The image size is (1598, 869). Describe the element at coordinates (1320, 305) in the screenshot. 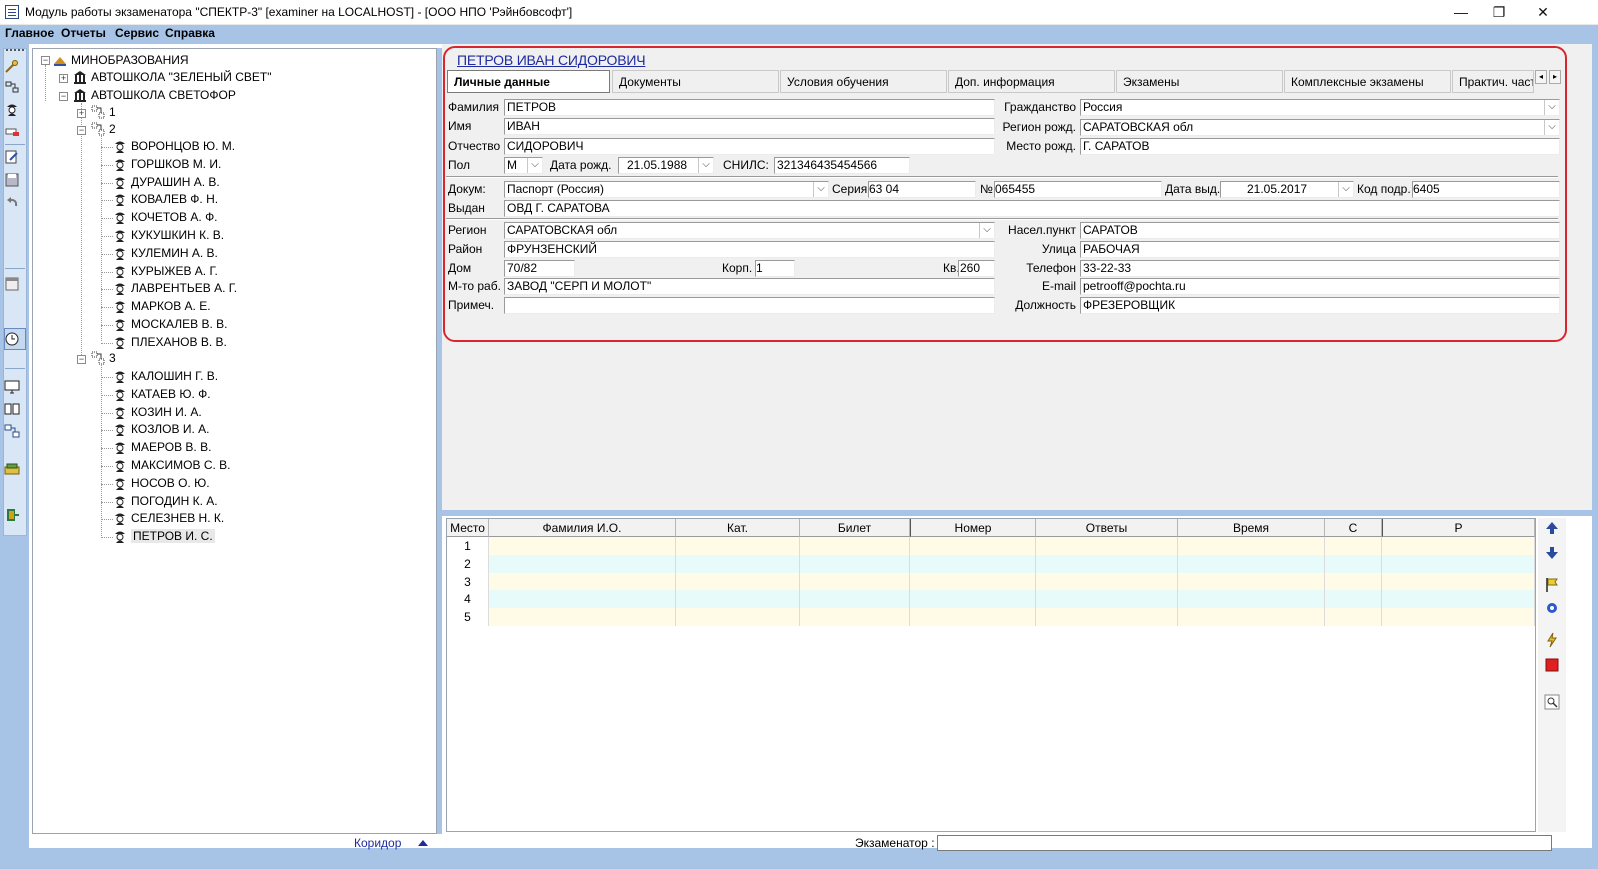

I see `position-field: ФРЕЗЕРОВЩИК` at that location.